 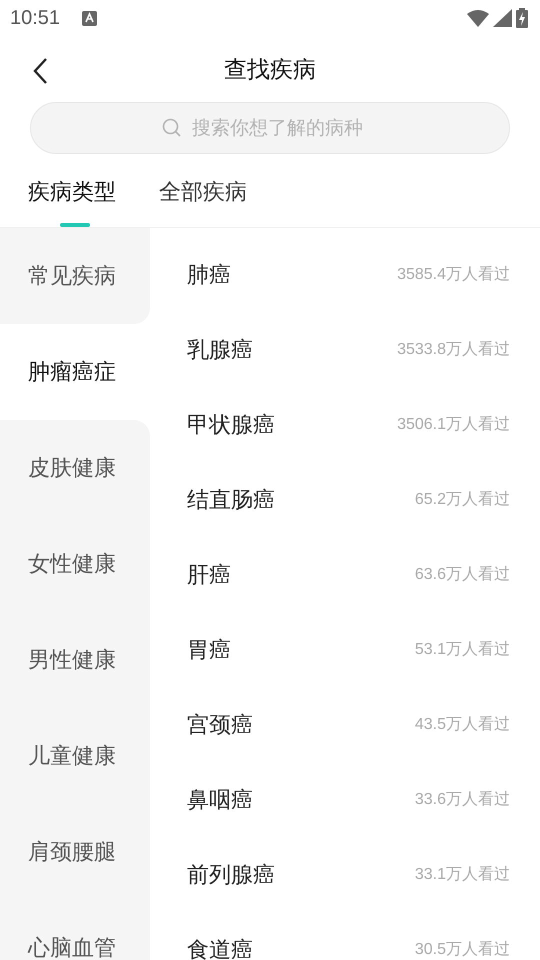 I want to click on category-item: 常见疾病, so click(x=75, y=276).